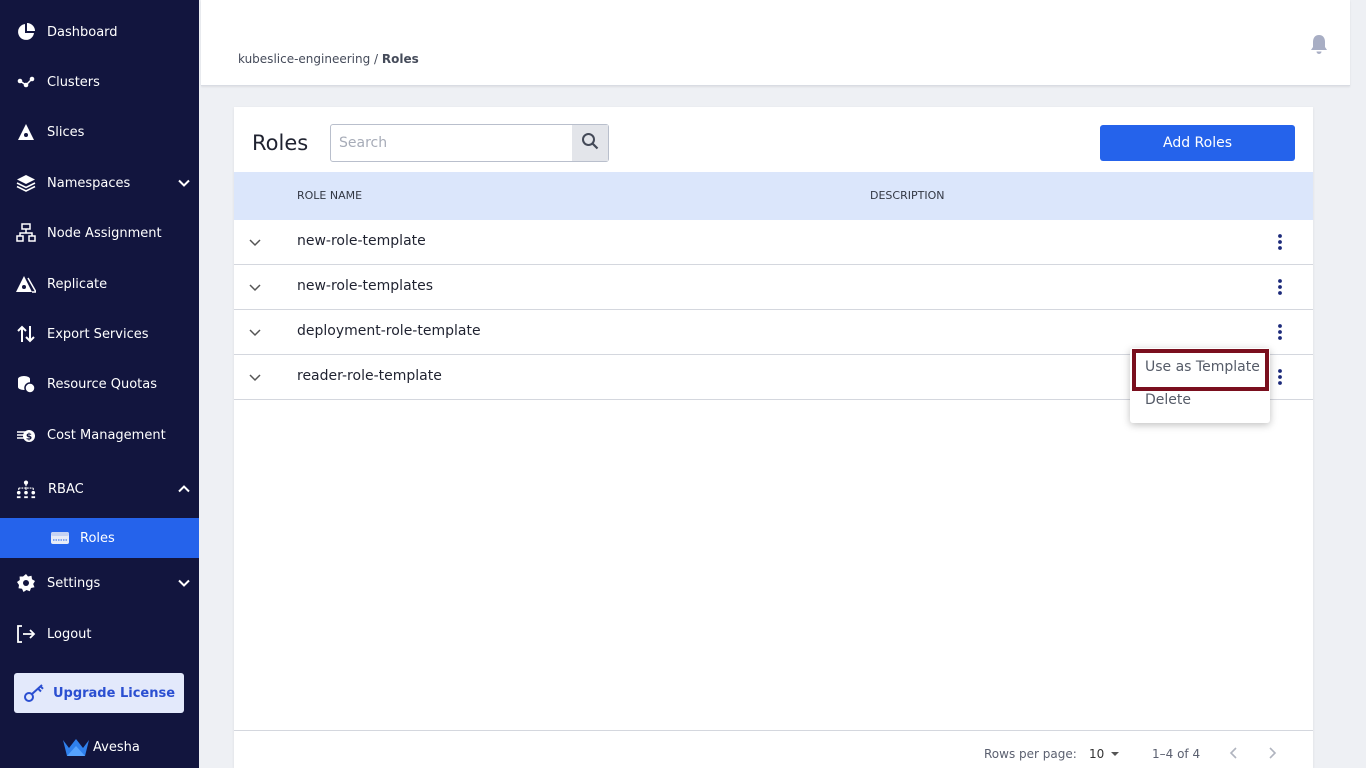 The image size is (1366, 768). What do you see at coordinates (365, 286) in the screenshot?
I see `role-name: new-role-templates` at bounding box center [365, 286].